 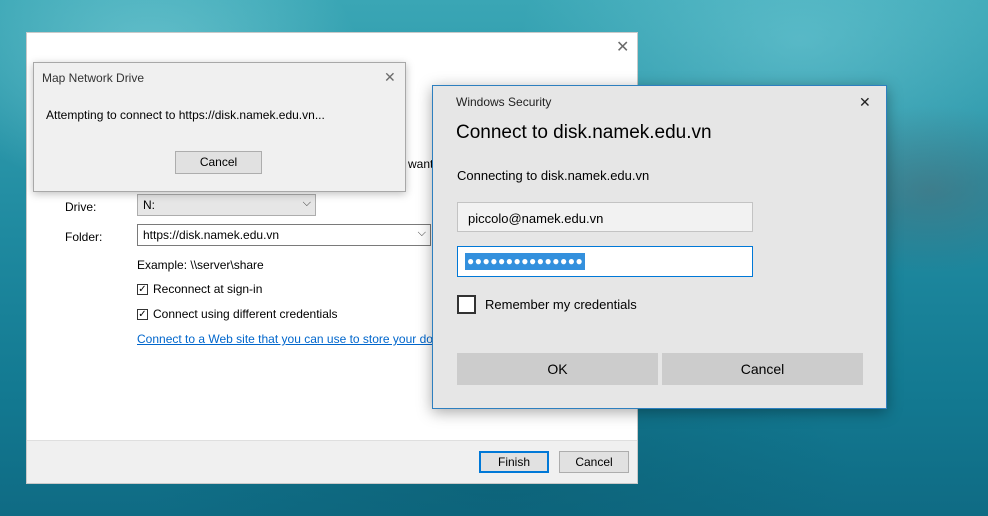 I want to click on password-field: ●●●●●●●●●●●●●●●, so click(x=605, y=261).